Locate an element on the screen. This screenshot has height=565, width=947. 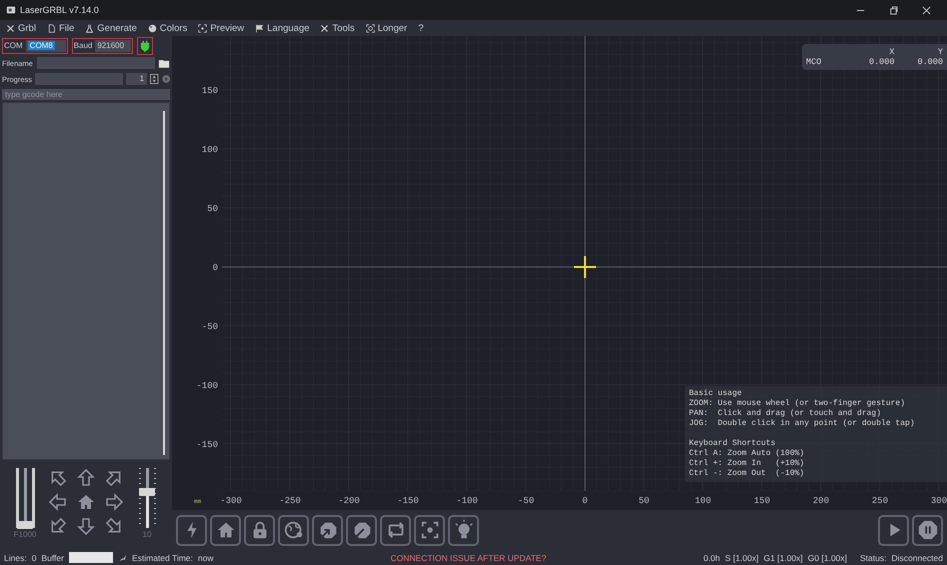
lines-count: 0 is located at coordinates (34, 557).